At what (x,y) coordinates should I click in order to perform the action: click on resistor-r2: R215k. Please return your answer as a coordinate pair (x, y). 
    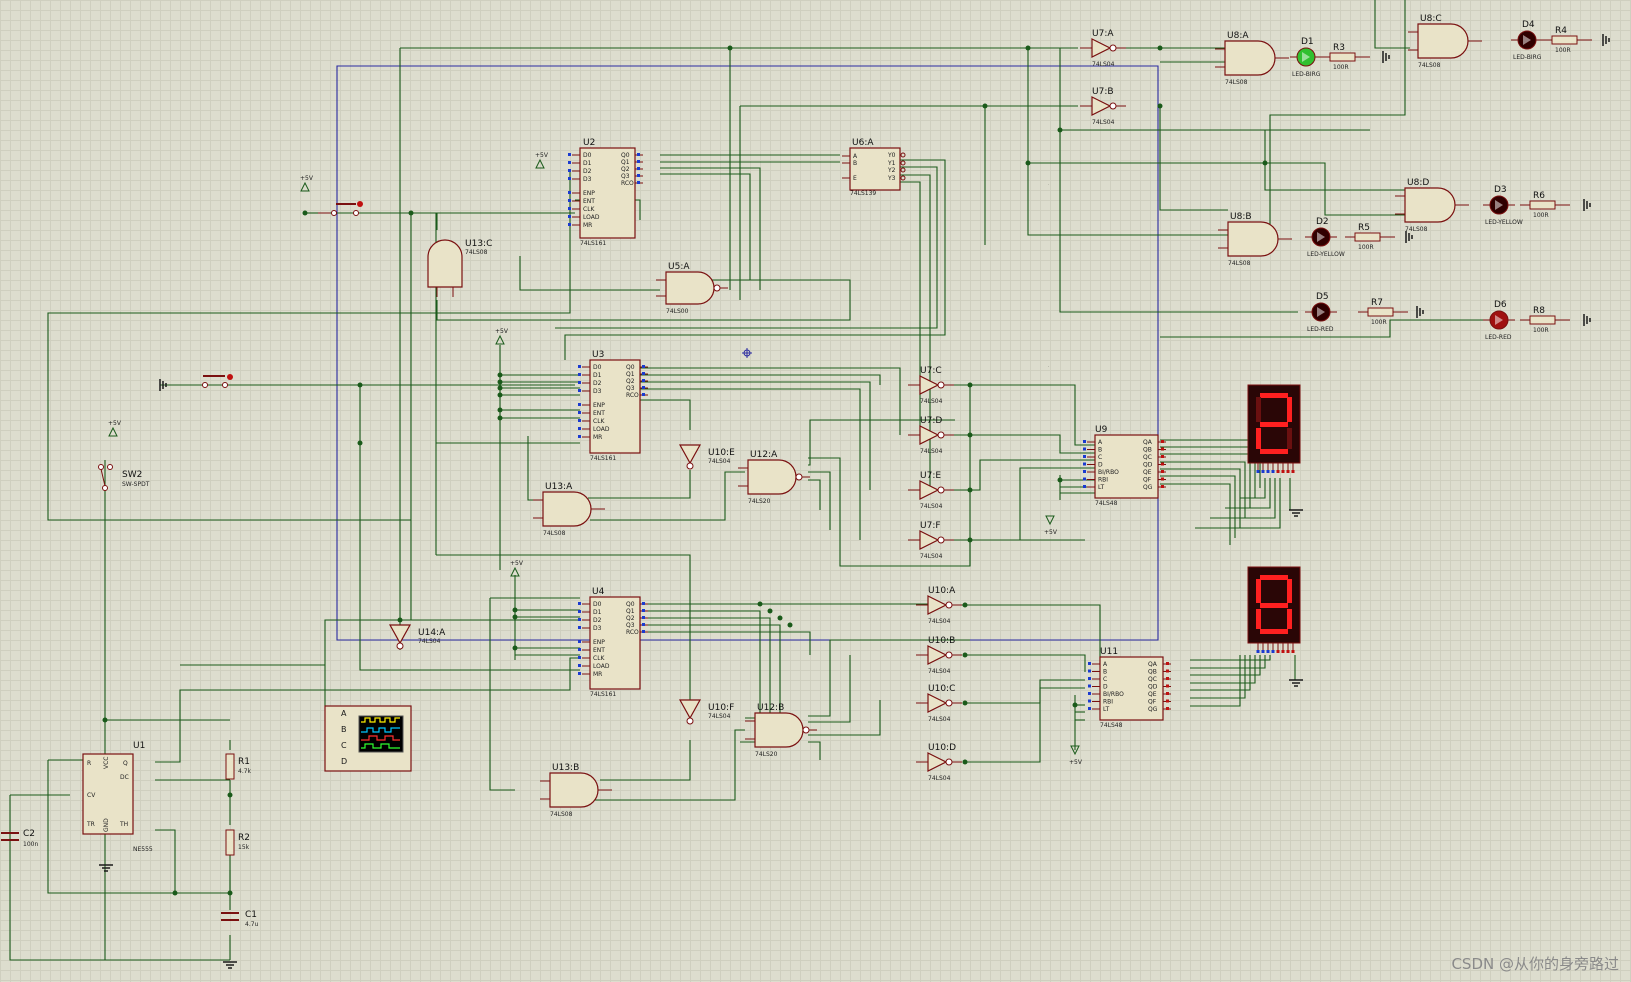
    Looking at the image, I should click on (237, 842).